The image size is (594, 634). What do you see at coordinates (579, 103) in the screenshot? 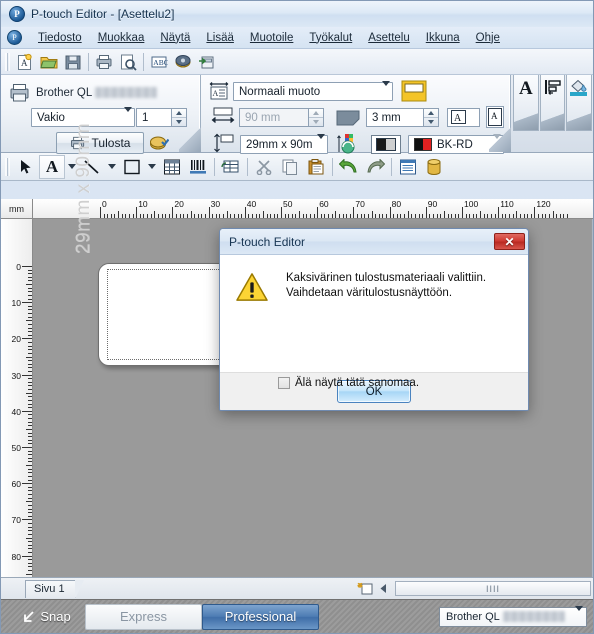
I see `tab-background-properties` at bounding box center [579, 103].